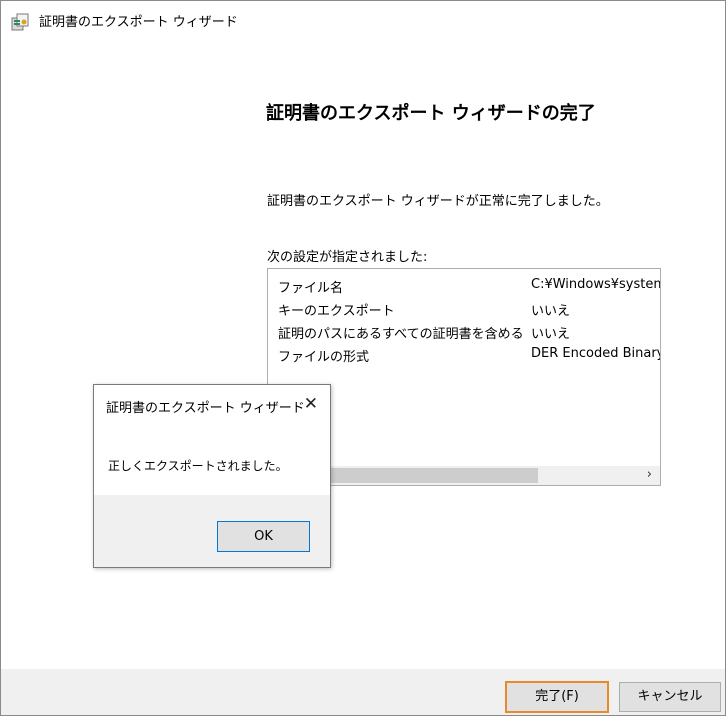 The width and height of the screenshot is (726, 716). I want to click on list-item: 証明のパスにあるすべての証明書を含める いいえ, so click(464, 330).